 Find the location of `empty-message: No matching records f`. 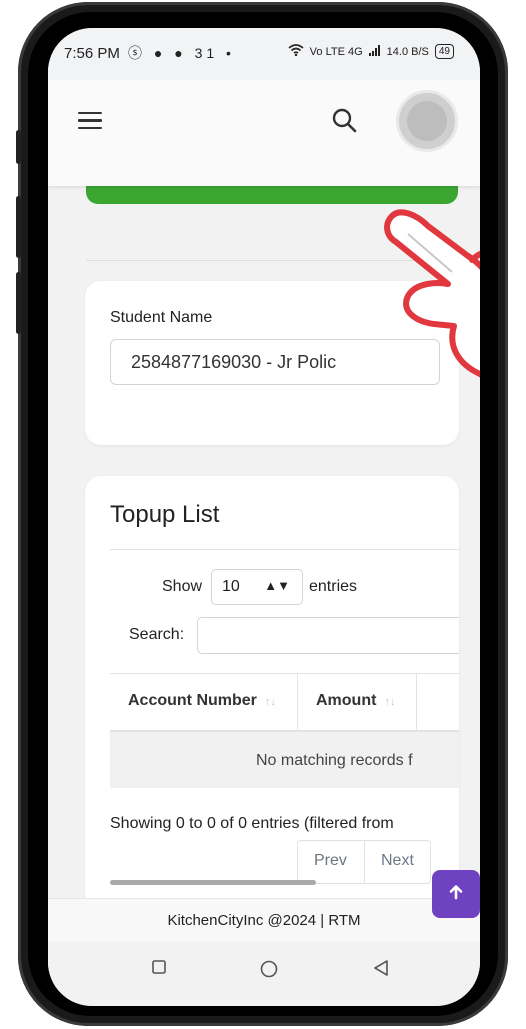

empty-message: No matching records f is located at coordinates (334, 760).